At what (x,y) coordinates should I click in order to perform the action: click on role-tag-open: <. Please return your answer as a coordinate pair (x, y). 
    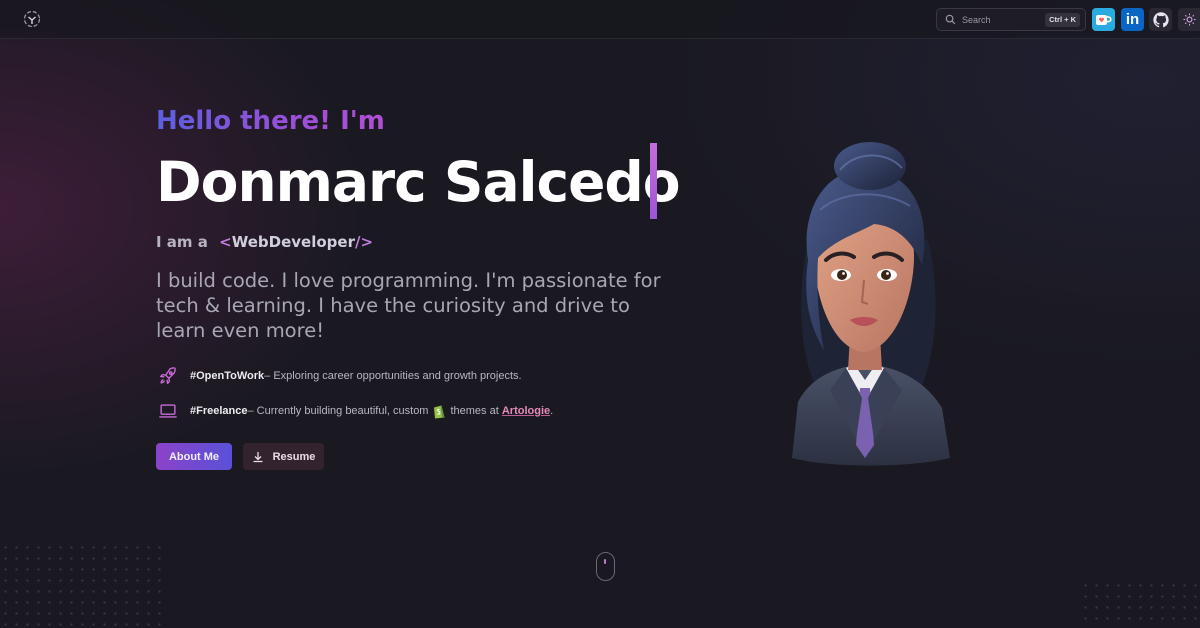
    Looking at the image, I should click on (225, 242).